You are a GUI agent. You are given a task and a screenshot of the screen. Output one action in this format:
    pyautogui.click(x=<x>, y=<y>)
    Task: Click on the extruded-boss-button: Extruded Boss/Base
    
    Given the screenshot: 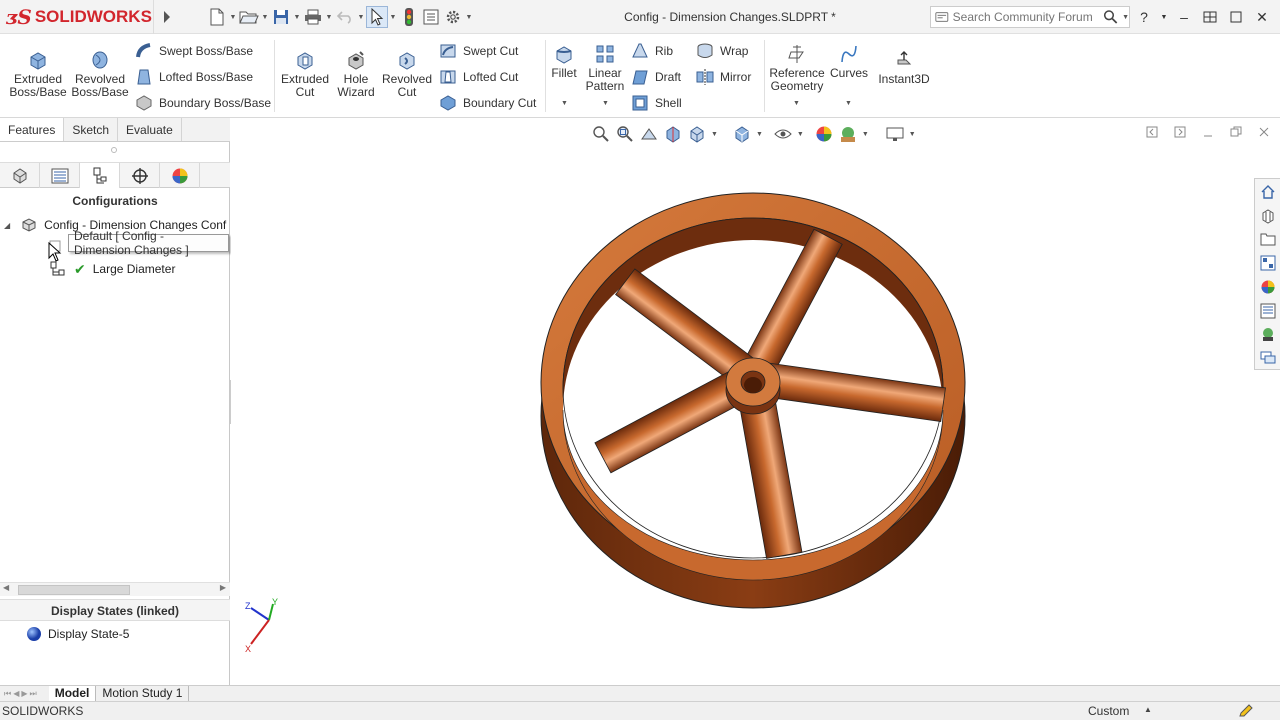 What is the action you would take?
    pyautogui.click(x=38, y=74)
    